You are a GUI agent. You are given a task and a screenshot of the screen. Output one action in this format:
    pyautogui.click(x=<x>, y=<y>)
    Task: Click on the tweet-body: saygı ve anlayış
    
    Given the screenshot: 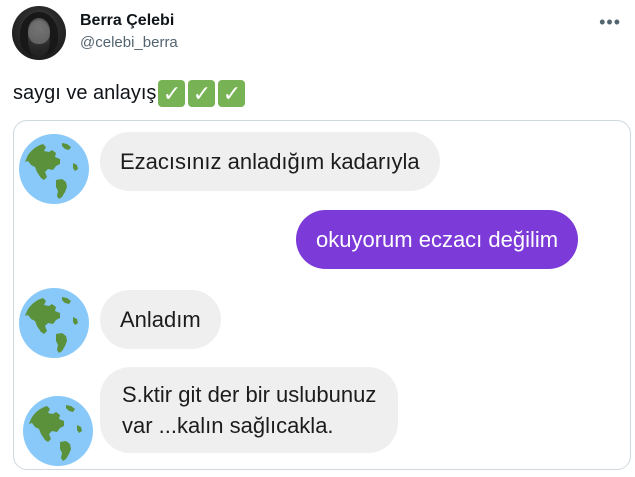 What is the action you would take?
    pyautogui.click(x=85, y=93)
    